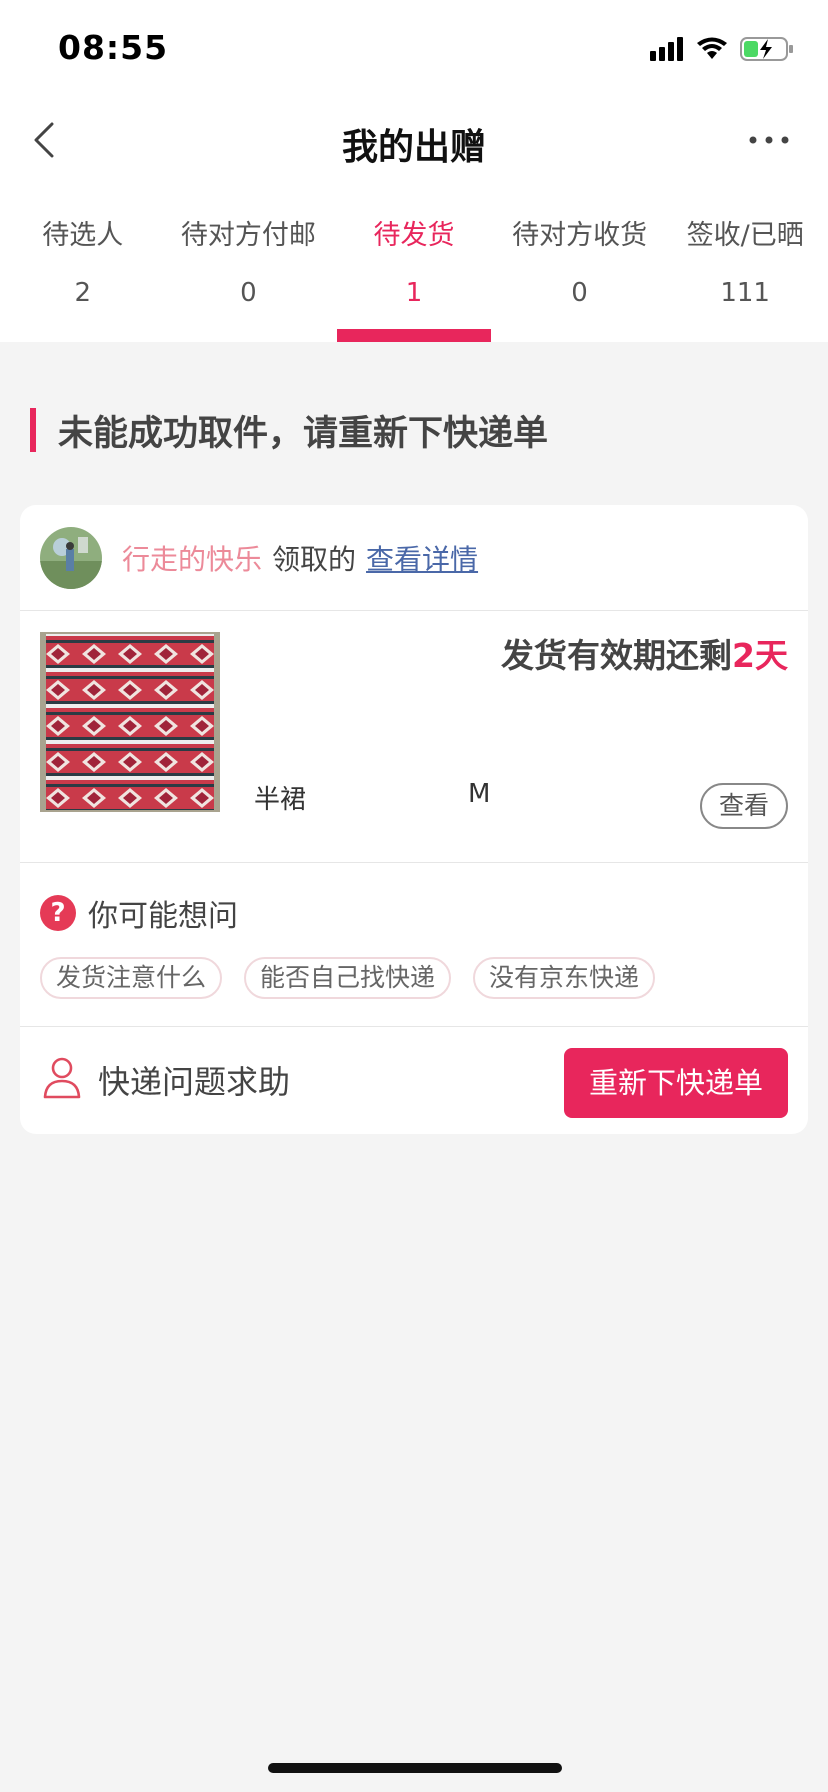 Image resolution: width=828 pixels, height=1792 pixels. I want to click on deadline-days: 2天, so click(760, 655).